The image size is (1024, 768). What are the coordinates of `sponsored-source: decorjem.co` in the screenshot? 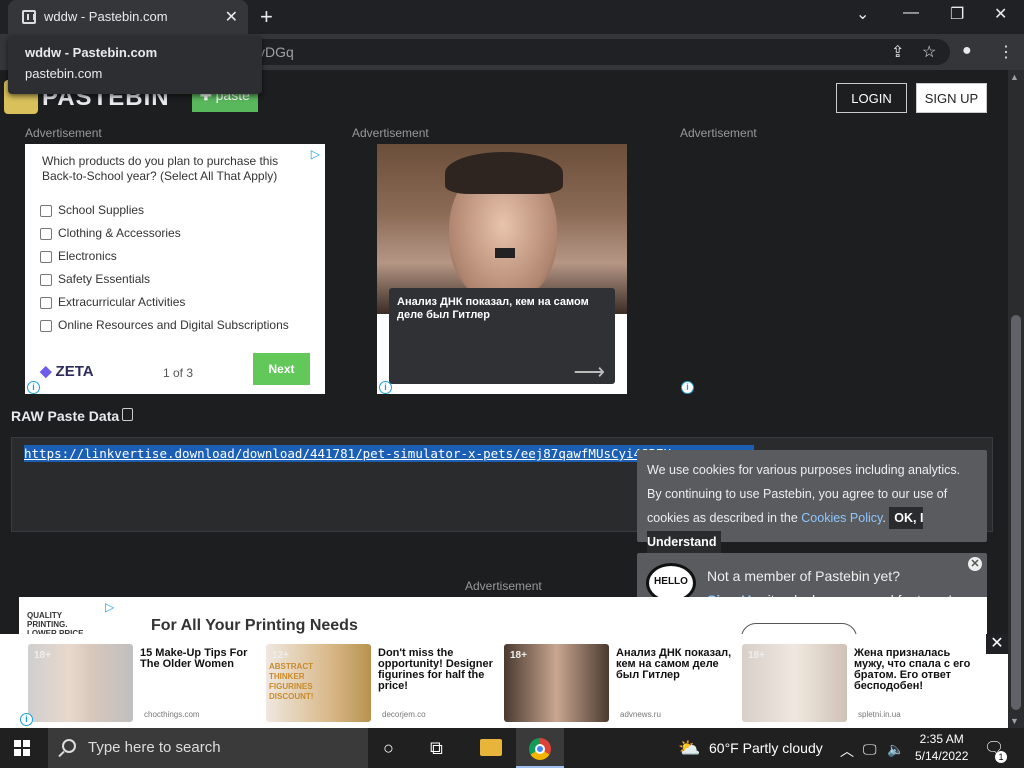 It's located at (404, 714).